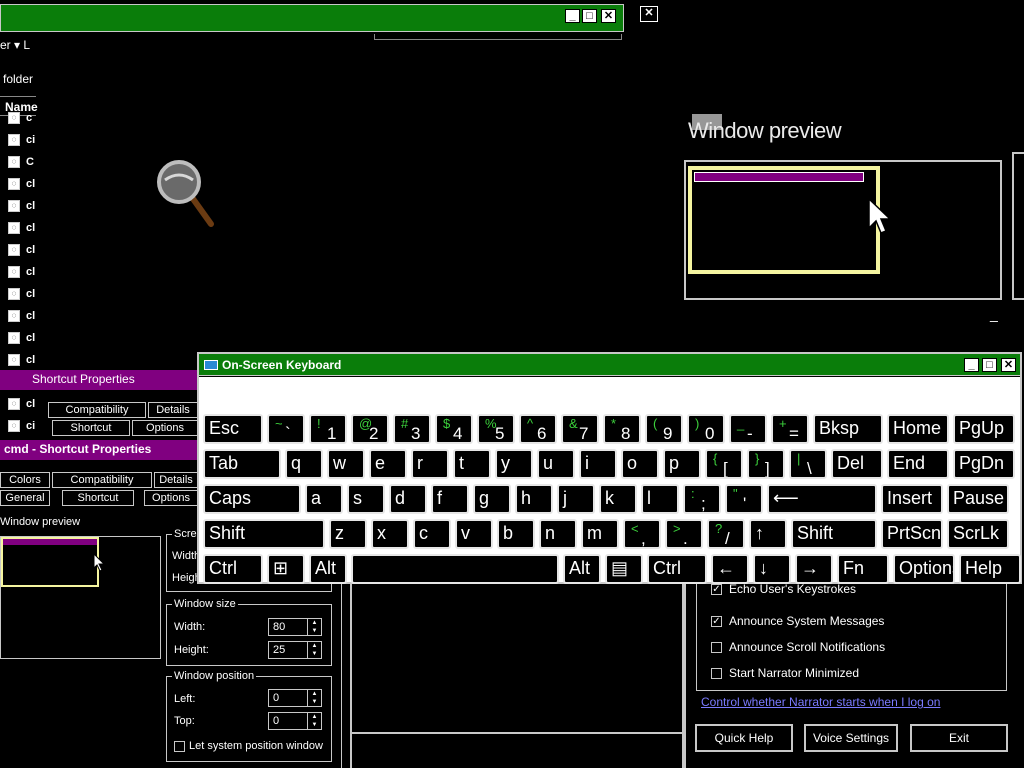 The image size is (1024, 768). Describe the element at coordinates (622, 429) in the screenshot. I see `osk-key: * 8` at that location.